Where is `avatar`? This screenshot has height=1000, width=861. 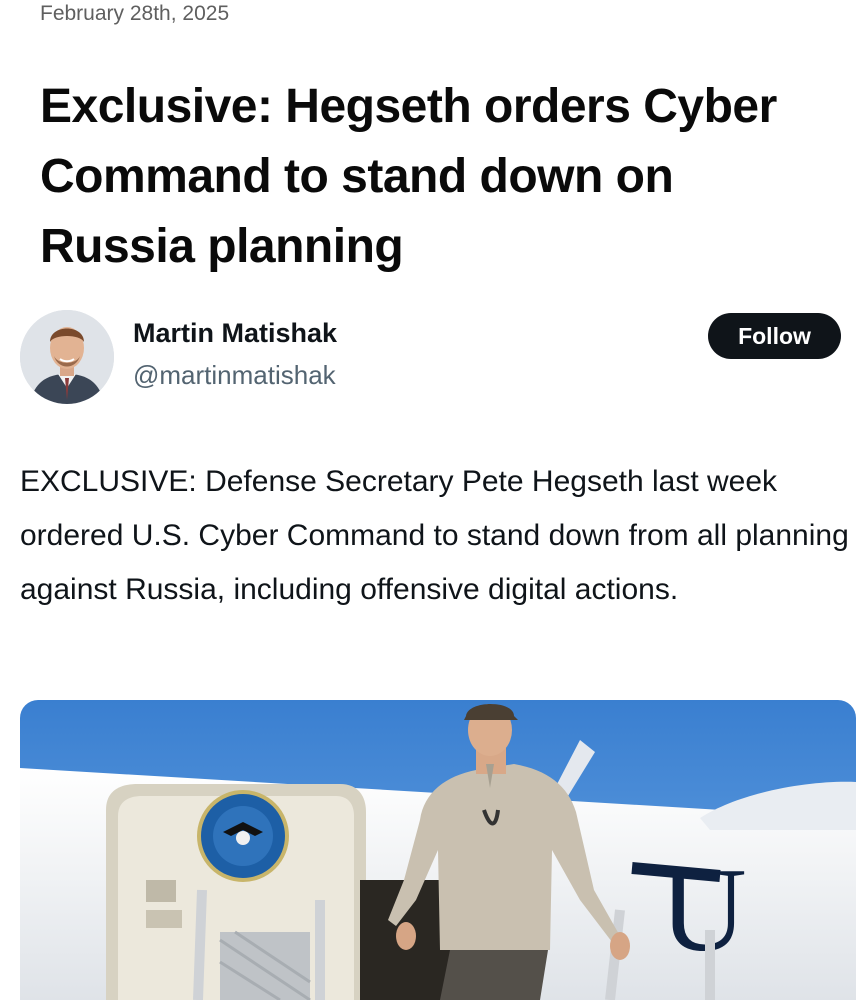 avatar is located at coordinates (67, 357).